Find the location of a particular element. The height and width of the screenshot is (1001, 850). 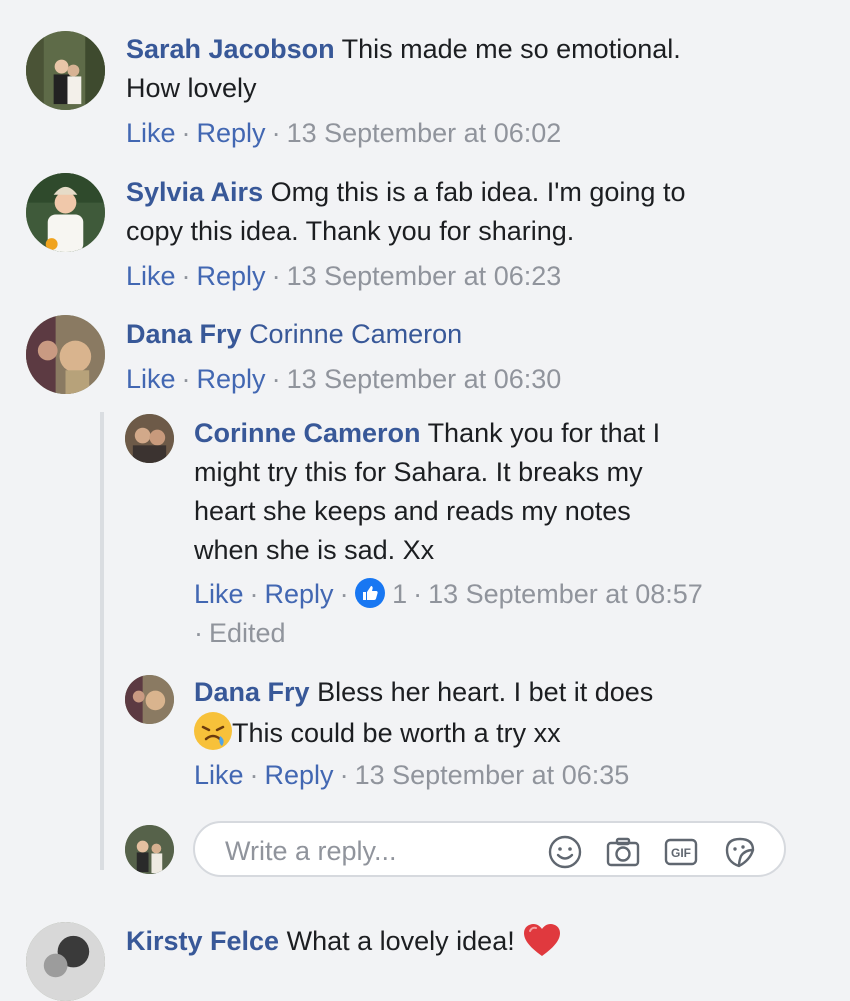

gif-icon: GIF is located at coordinates (681, 852).